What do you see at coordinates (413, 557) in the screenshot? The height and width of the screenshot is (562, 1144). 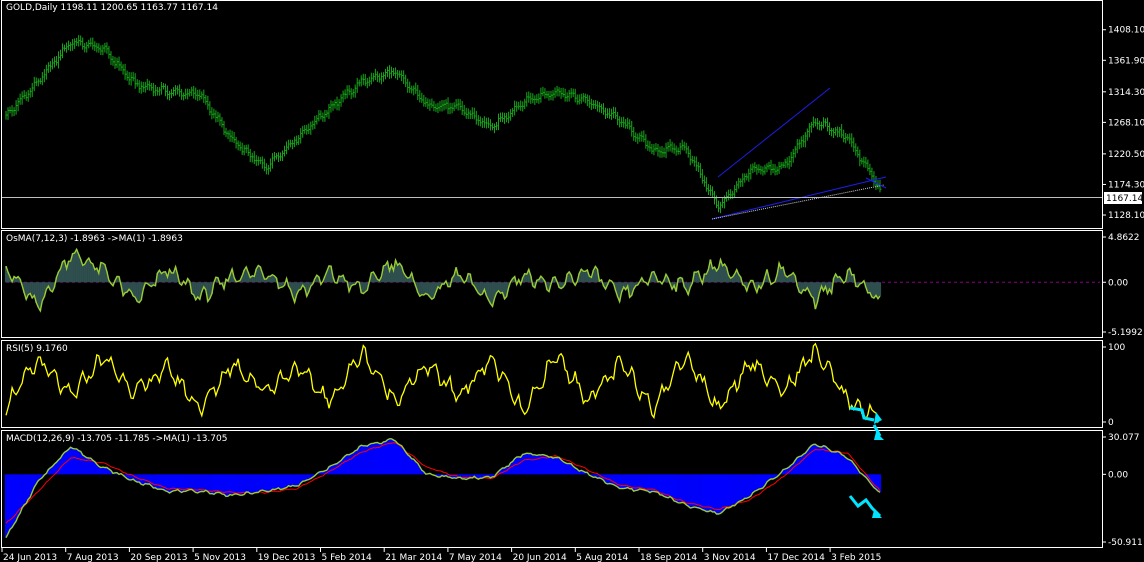 I see `x-tick-label: 21 Mar 2014` at bounding box center [413, 557].